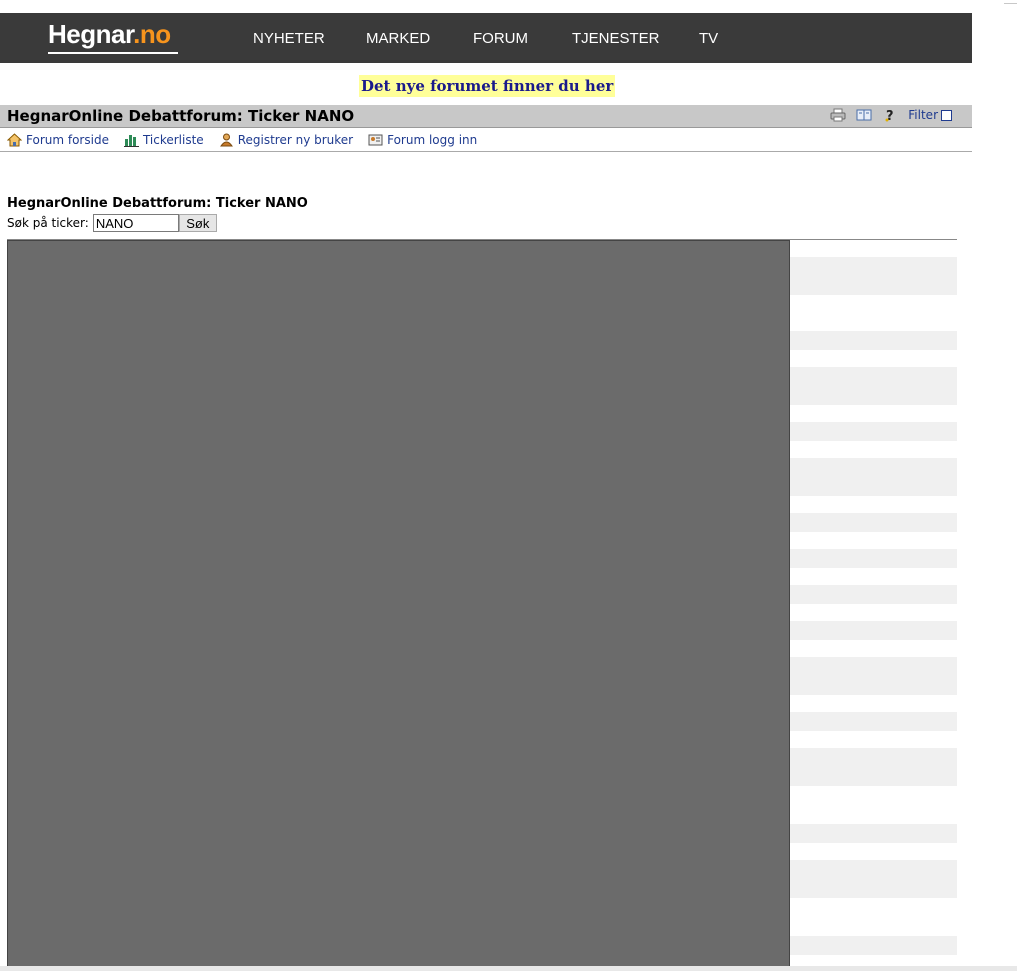 This screenshot has width=1017, height=971. What do you see at coordinates (163, 140) in the screenshot?
I see `tickerlist-link: Tickerliste` at bounding box center [163, 140].